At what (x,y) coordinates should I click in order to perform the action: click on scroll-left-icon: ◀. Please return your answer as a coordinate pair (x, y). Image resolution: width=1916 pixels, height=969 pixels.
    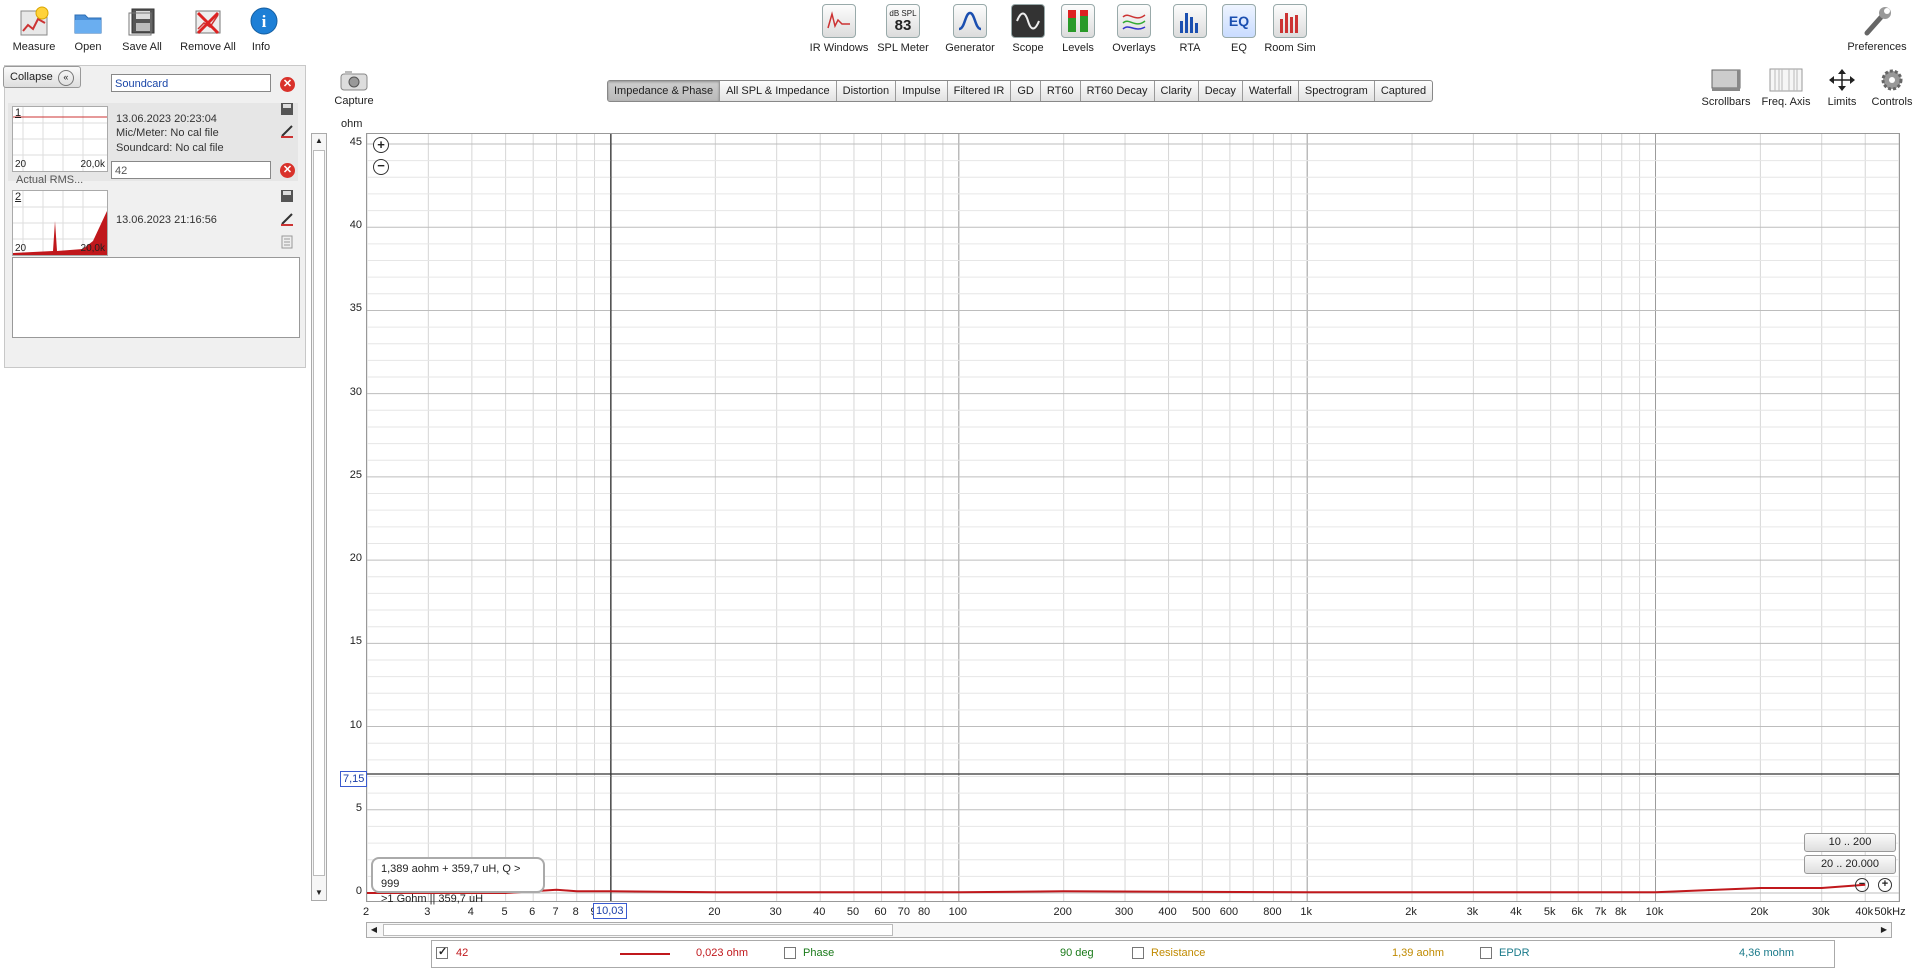
    Looking at the image, I should click on (374, 930).